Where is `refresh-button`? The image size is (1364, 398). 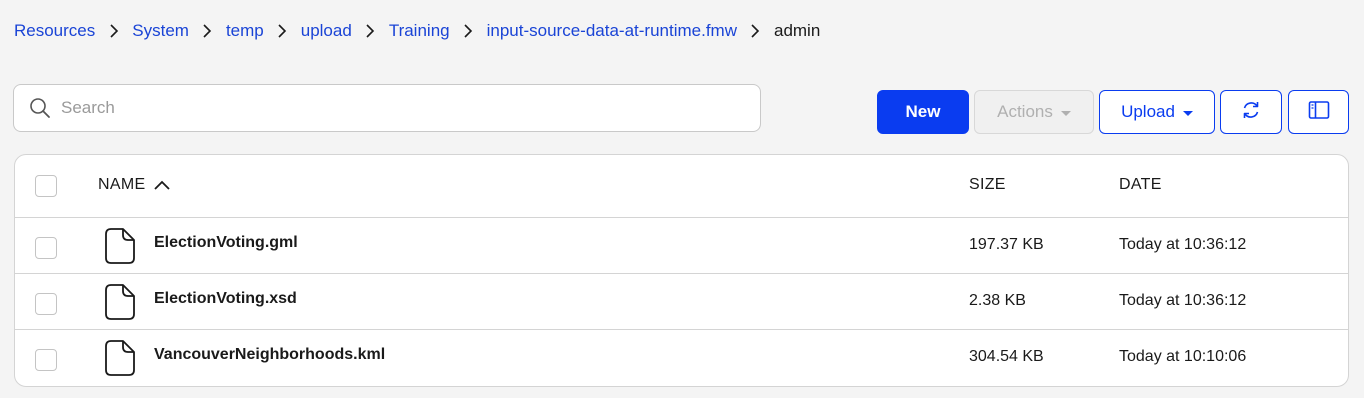 refresh-button is located at coordinates (1251, 112).